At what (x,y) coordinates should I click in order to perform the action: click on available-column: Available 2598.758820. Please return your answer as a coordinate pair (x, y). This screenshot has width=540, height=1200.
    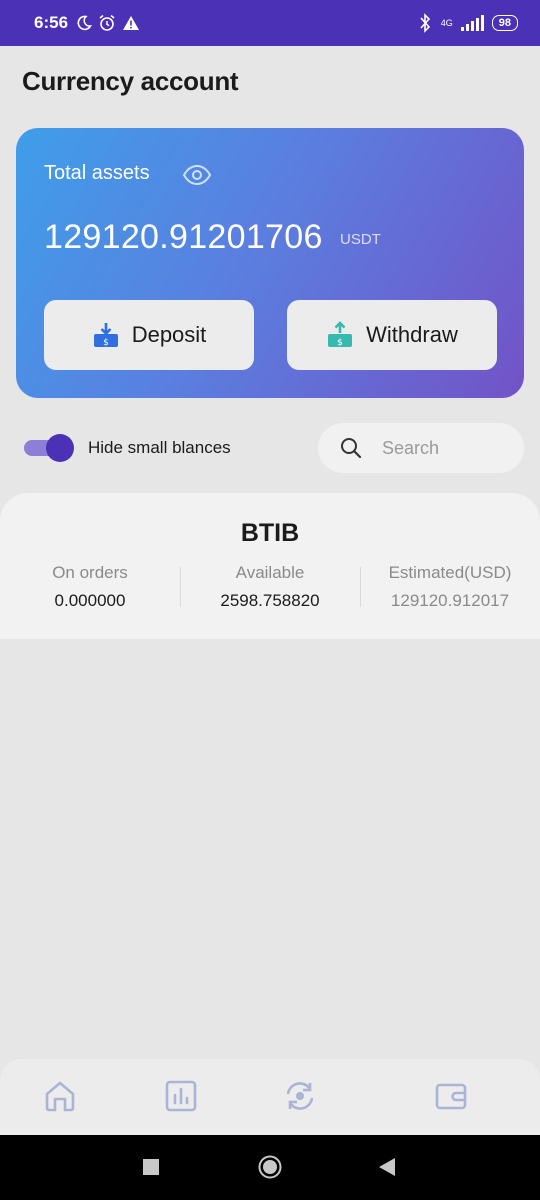
    Looking at the image, I should click on (270, 587).